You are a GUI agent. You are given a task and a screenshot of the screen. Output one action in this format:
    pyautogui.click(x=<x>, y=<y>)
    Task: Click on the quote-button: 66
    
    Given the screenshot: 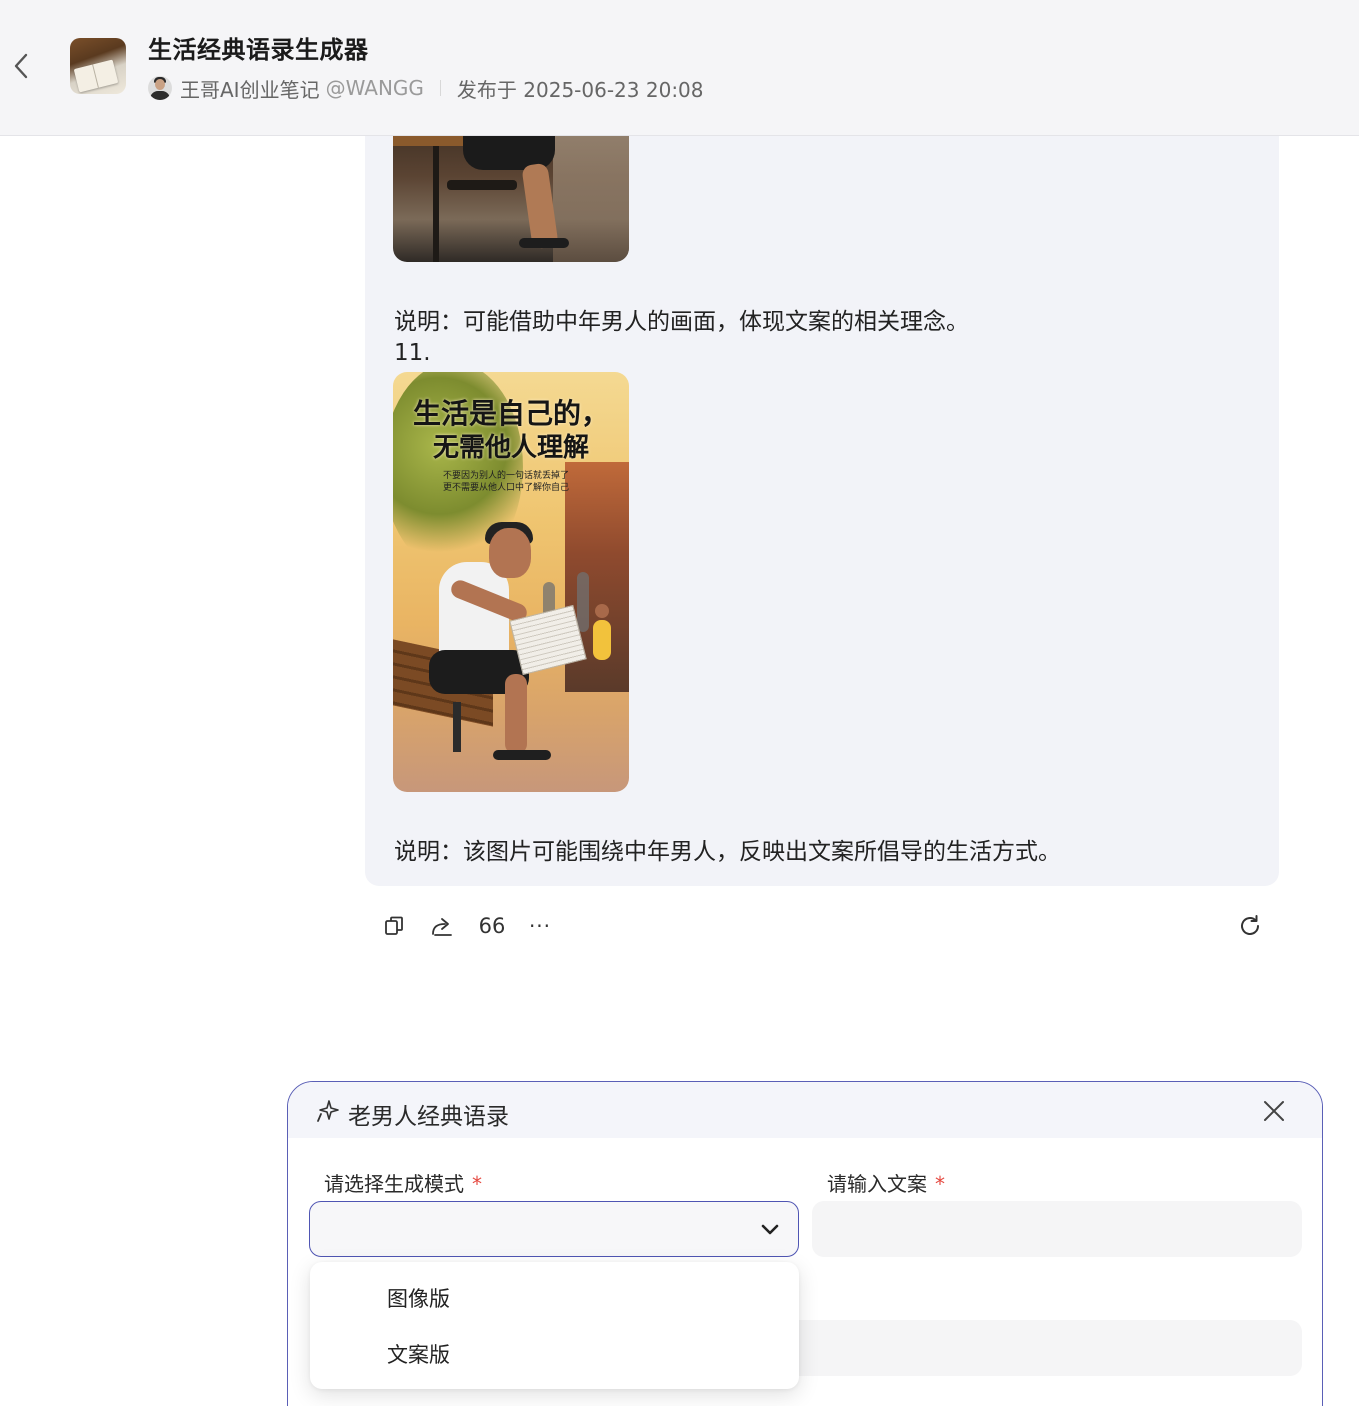 What is the action you would take?
    pyautogui.click(x=492, y=926)
    